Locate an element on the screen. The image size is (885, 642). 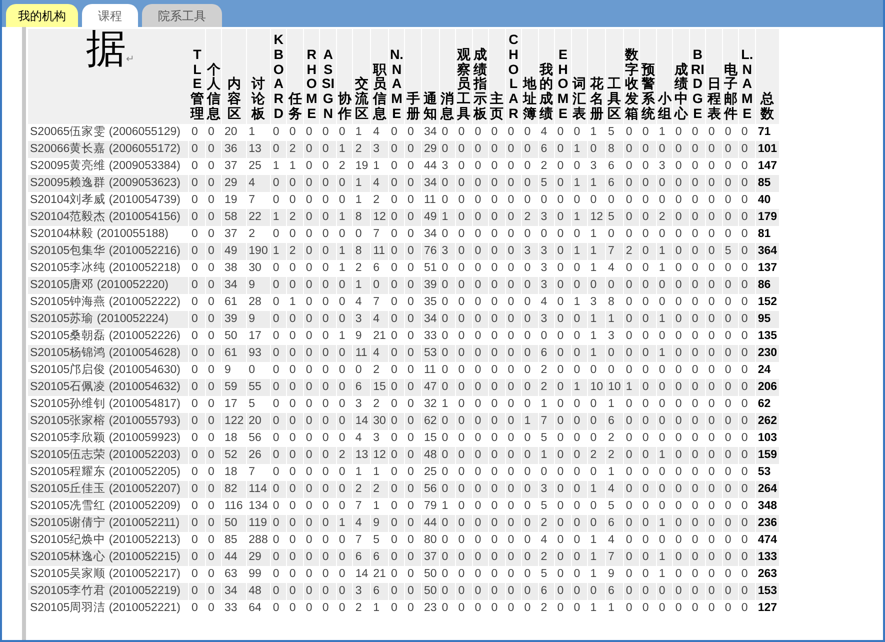
column-header: 预警系统 is located at coordinates (648, 92).